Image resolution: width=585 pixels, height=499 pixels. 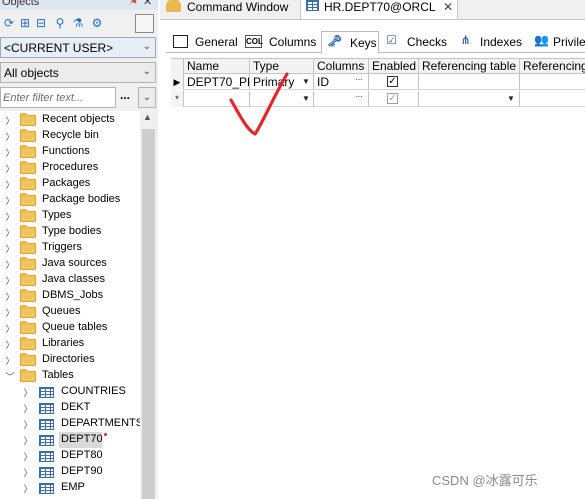 I want to click on chevron-down-icon: ⌄, so click(x=146, y=46).